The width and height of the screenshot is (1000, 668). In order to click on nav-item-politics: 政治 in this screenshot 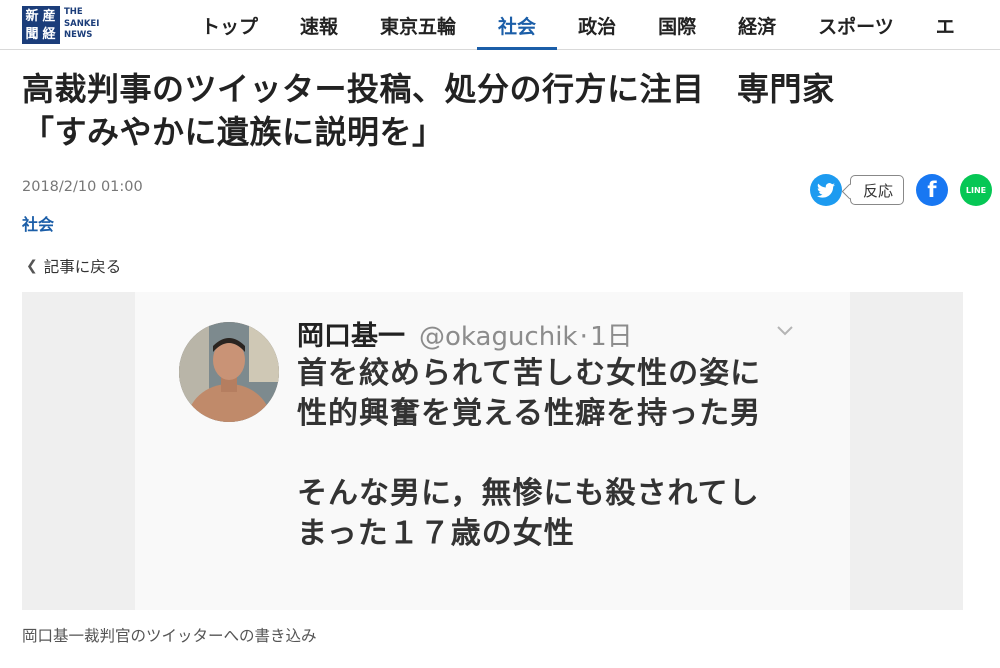, I will do `click(597, 25)`.